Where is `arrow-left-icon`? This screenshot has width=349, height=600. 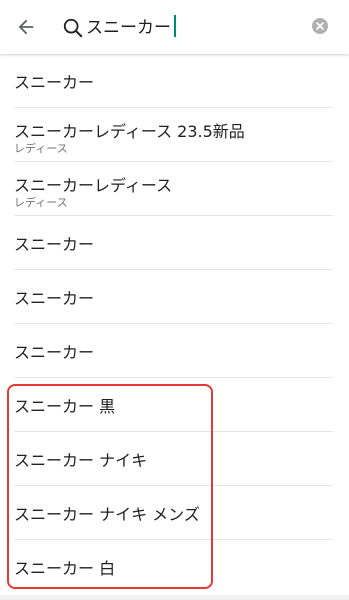
arrow-left-icon is located at coordinates (26, 27).